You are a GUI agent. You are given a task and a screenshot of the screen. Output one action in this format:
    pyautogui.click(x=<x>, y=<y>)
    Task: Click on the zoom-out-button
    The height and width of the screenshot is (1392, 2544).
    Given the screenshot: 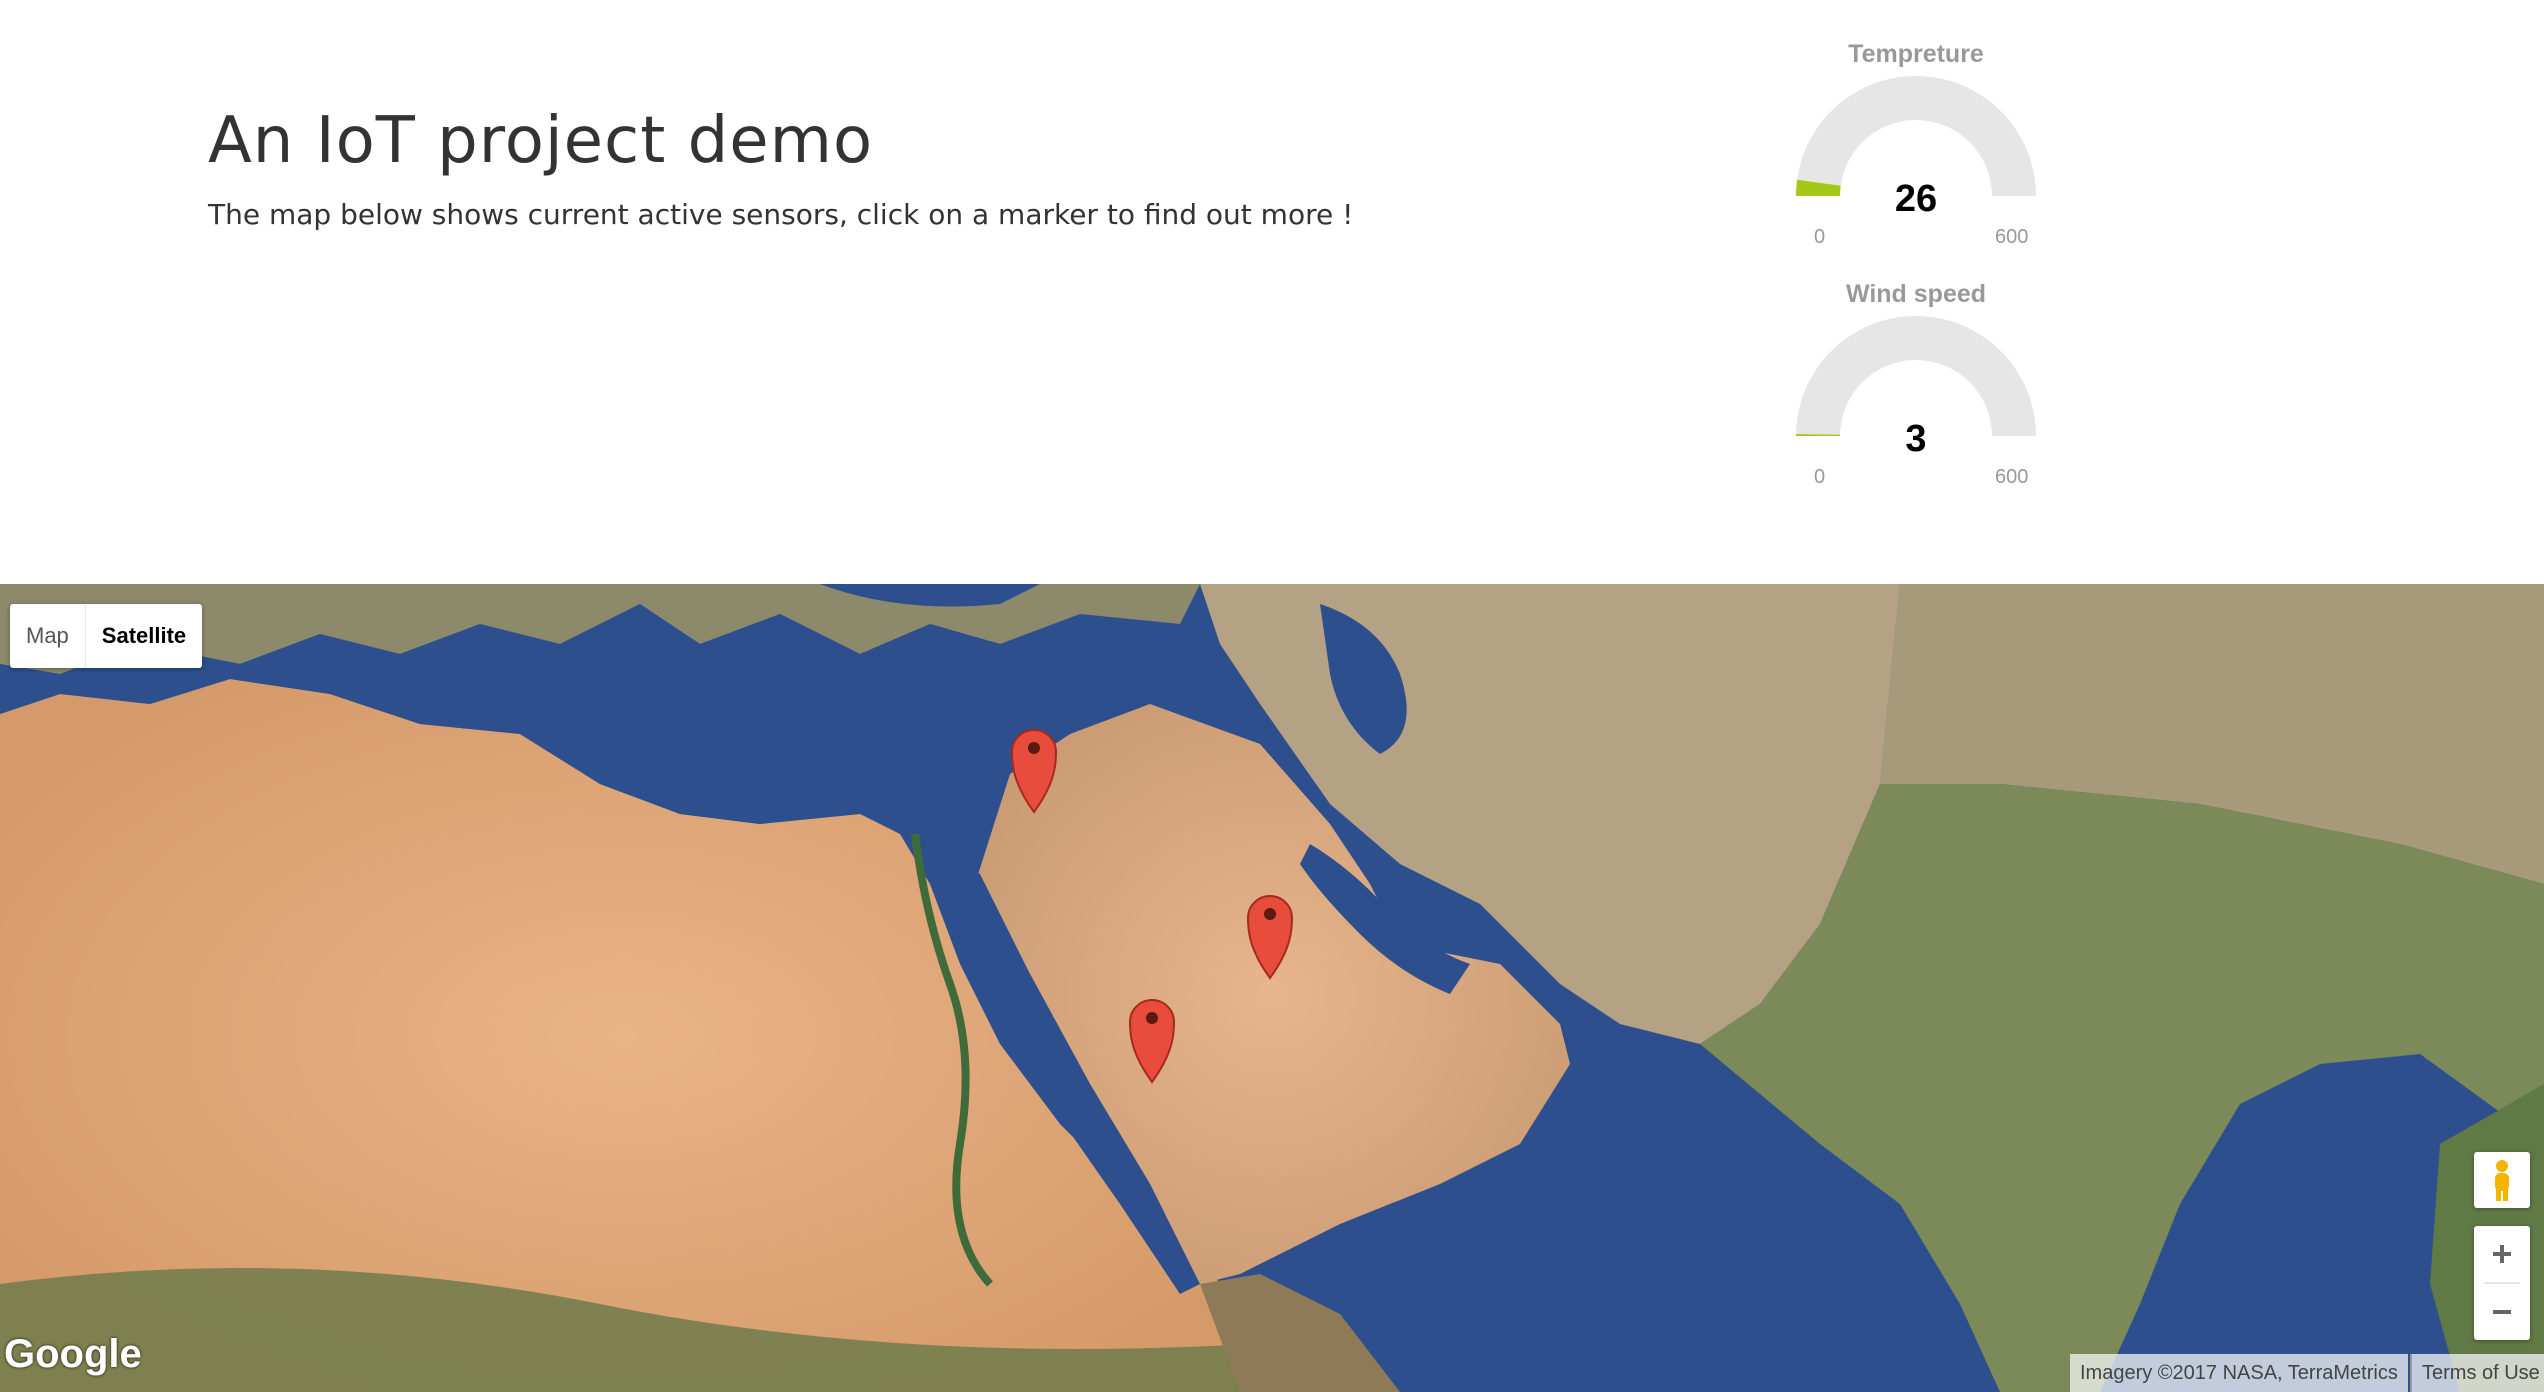 What is the action you would take?
    pyautogui.click(x=2502, y=1312)
    